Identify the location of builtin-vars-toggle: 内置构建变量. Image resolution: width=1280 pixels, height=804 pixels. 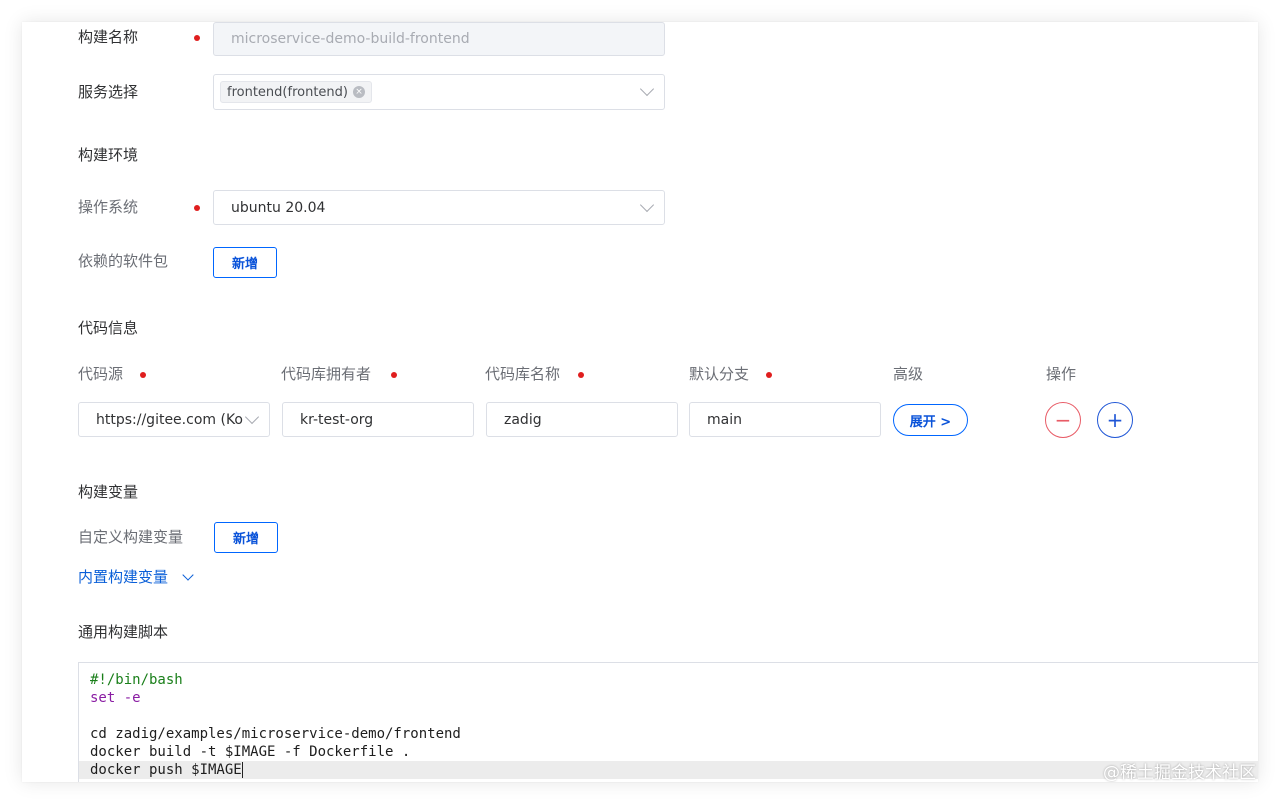
(136, 576).